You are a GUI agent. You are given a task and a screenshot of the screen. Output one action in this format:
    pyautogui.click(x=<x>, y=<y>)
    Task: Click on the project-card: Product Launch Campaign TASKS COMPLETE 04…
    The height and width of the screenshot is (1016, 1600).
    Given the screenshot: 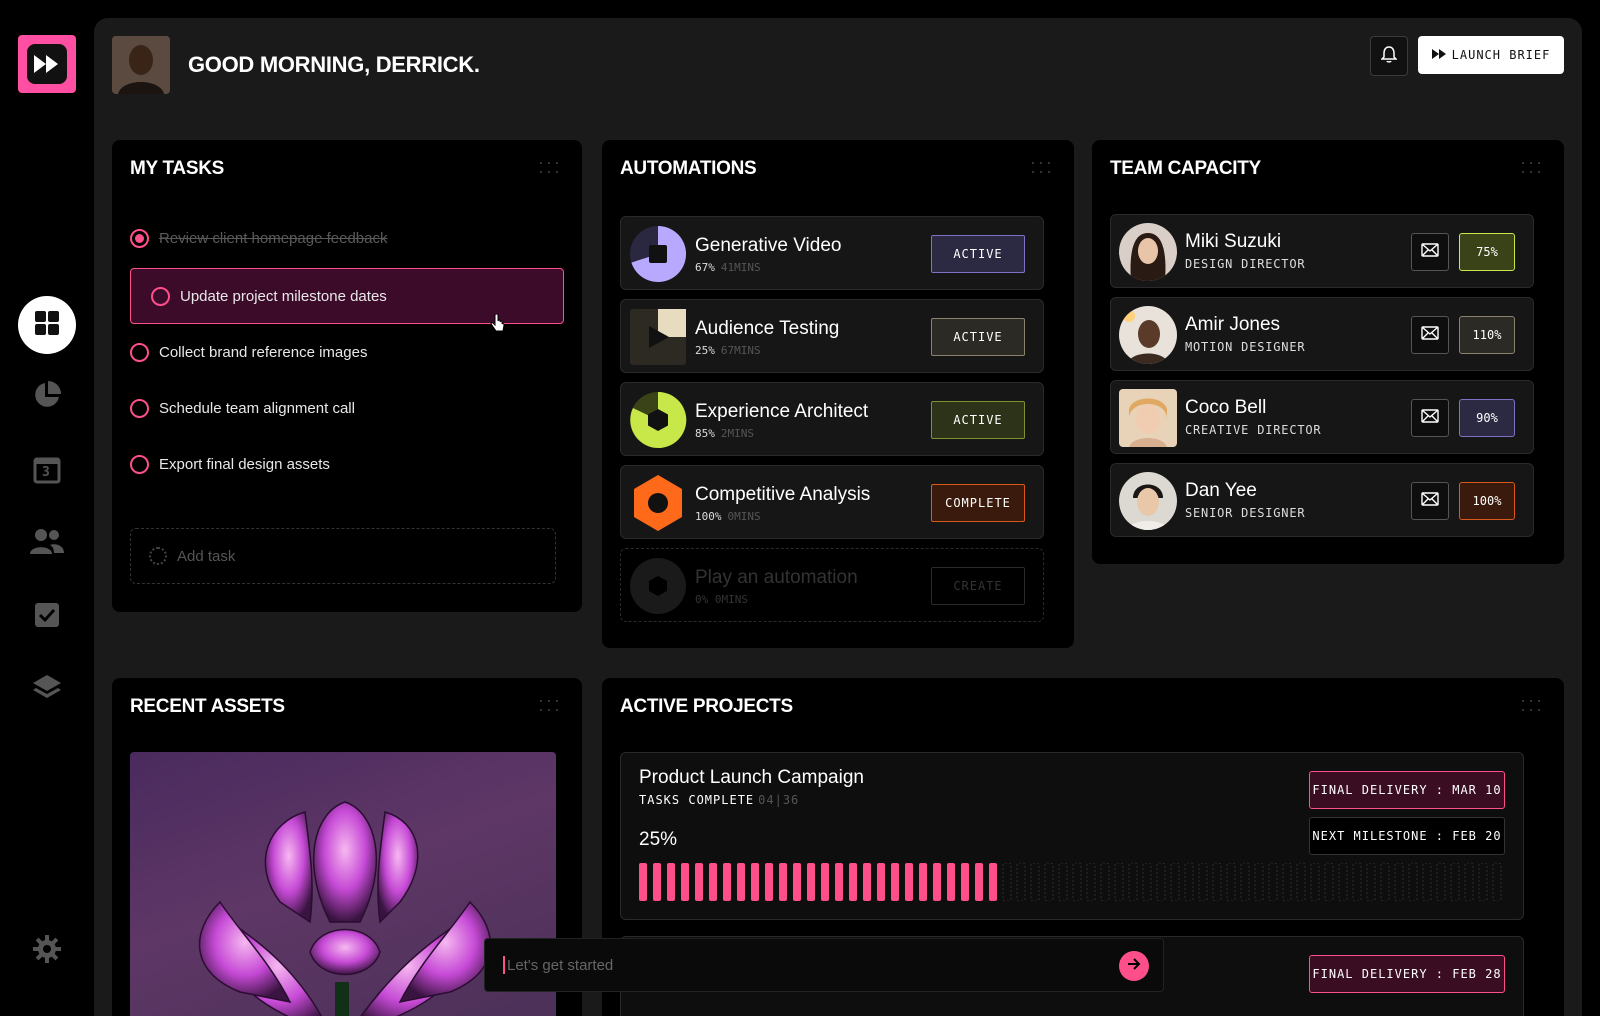 What is the action you would take?
    pyautogui.click(x=1072, y=836)
    